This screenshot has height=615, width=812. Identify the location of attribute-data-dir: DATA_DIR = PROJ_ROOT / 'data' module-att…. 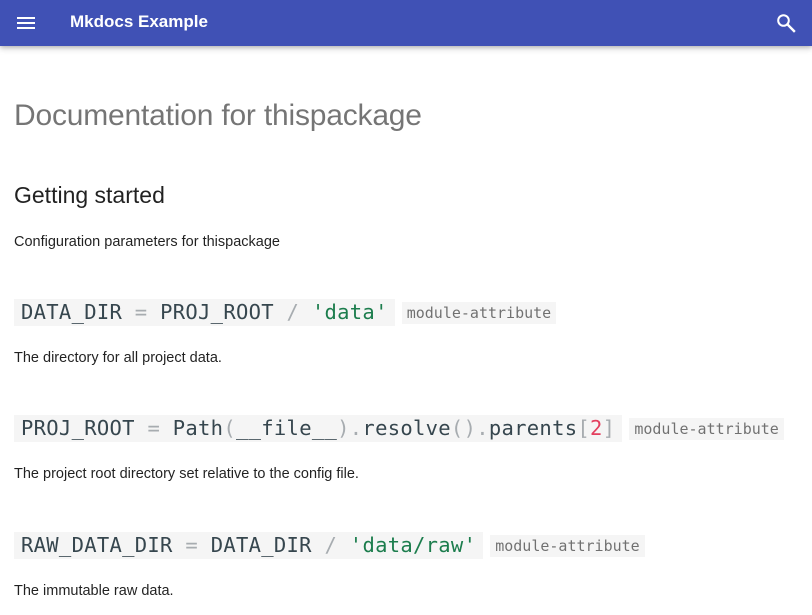
(285, 312).